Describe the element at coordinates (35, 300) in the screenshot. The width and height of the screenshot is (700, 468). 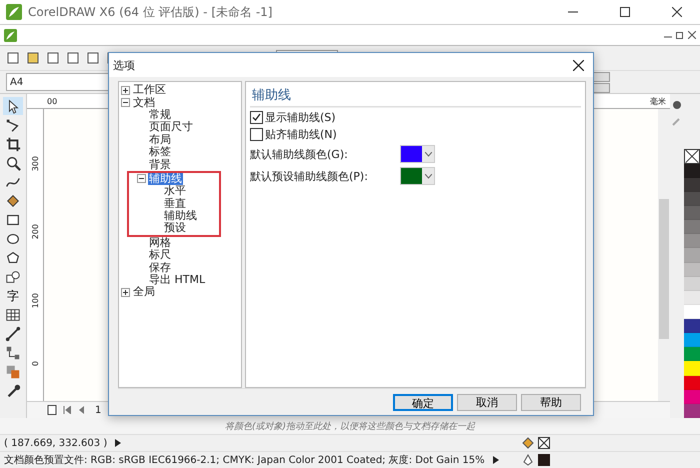
I see `ruler-label: 100` at that location.